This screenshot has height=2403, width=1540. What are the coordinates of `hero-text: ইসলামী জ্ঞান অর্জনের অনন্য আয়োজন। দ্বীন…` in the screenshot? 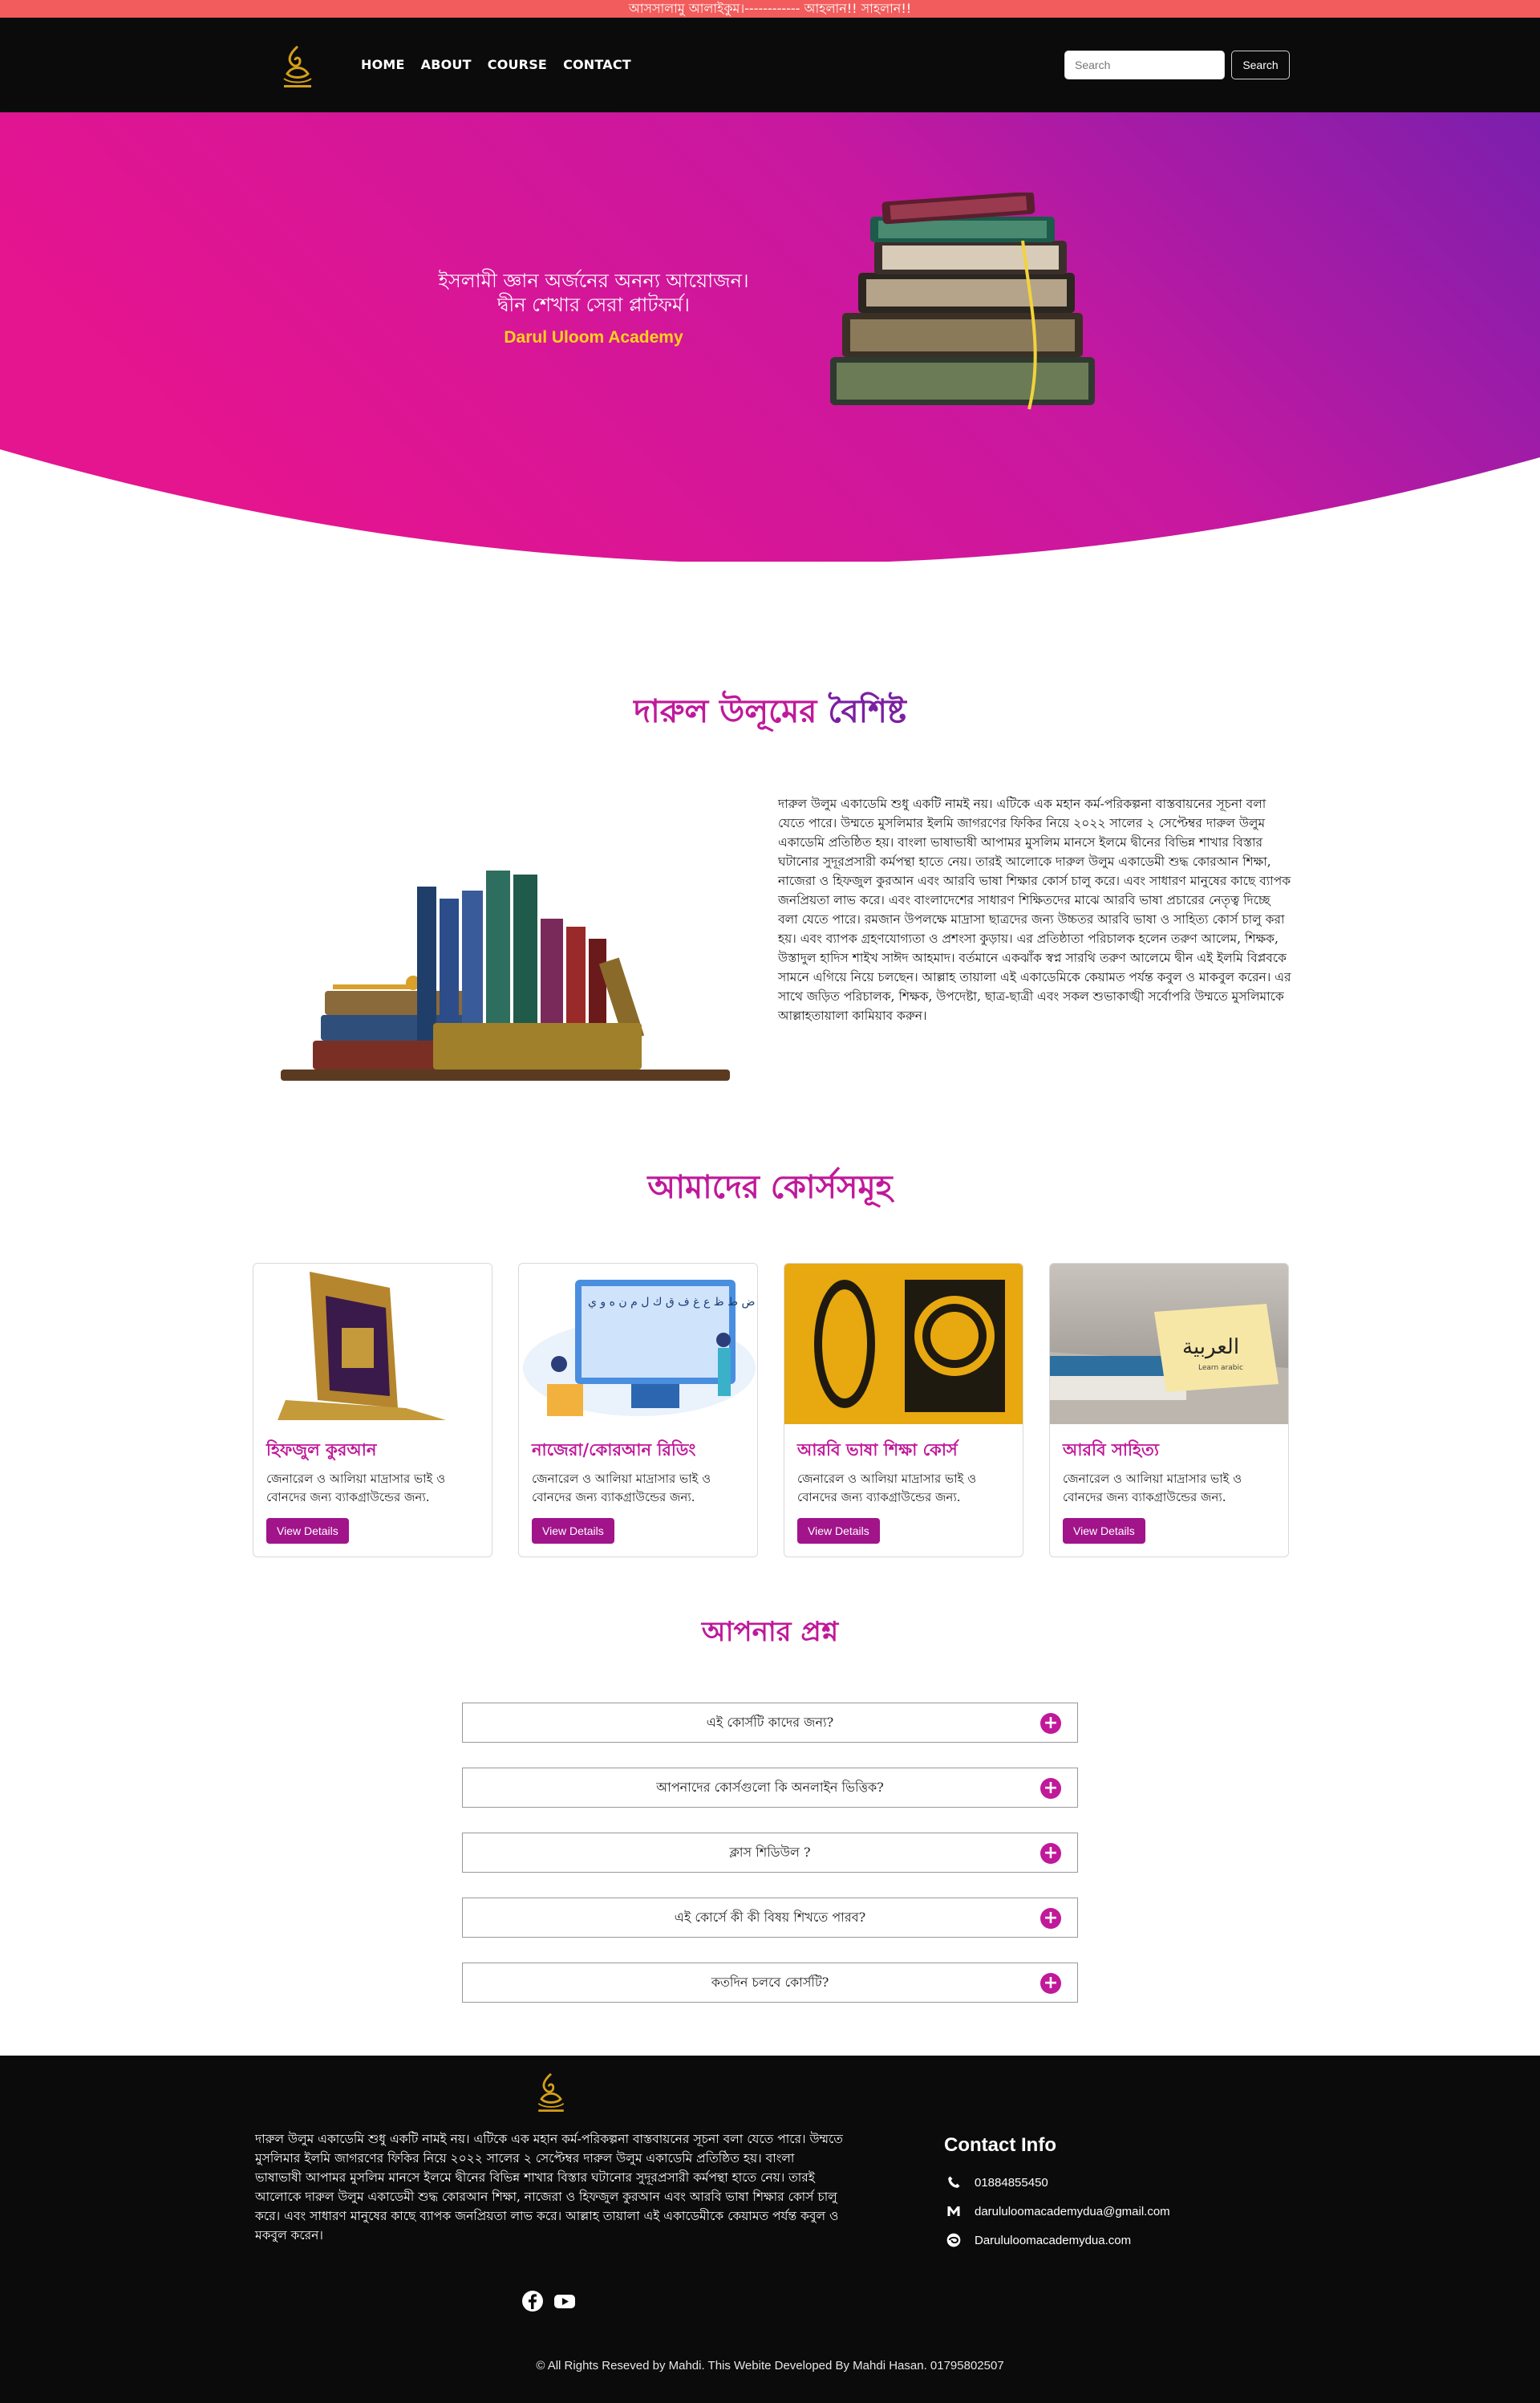 It's located at (593, 308).